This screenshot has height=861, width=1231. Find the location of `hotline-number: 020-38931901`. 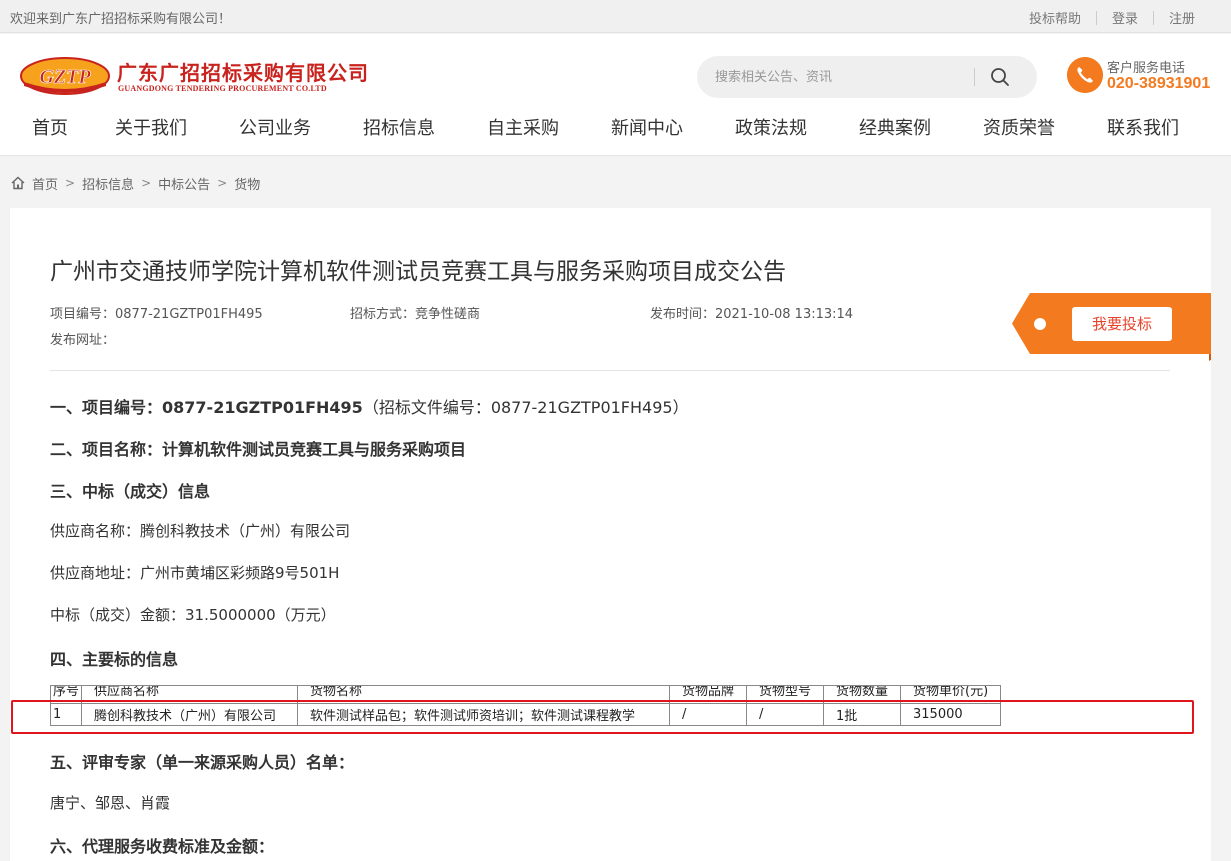

hotline-number: 020-38931901 is located at coordinates (1159, 83).